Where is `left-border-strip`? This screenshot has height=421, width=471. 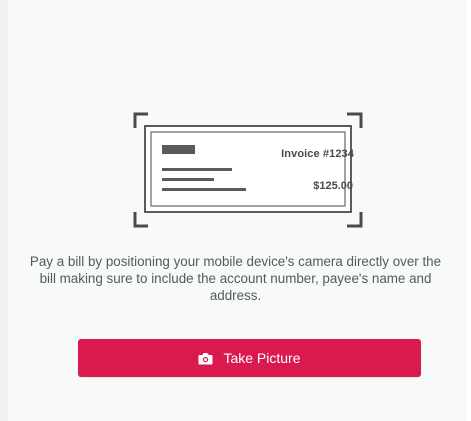
left-border-strip is located at coordinates (4, 210).